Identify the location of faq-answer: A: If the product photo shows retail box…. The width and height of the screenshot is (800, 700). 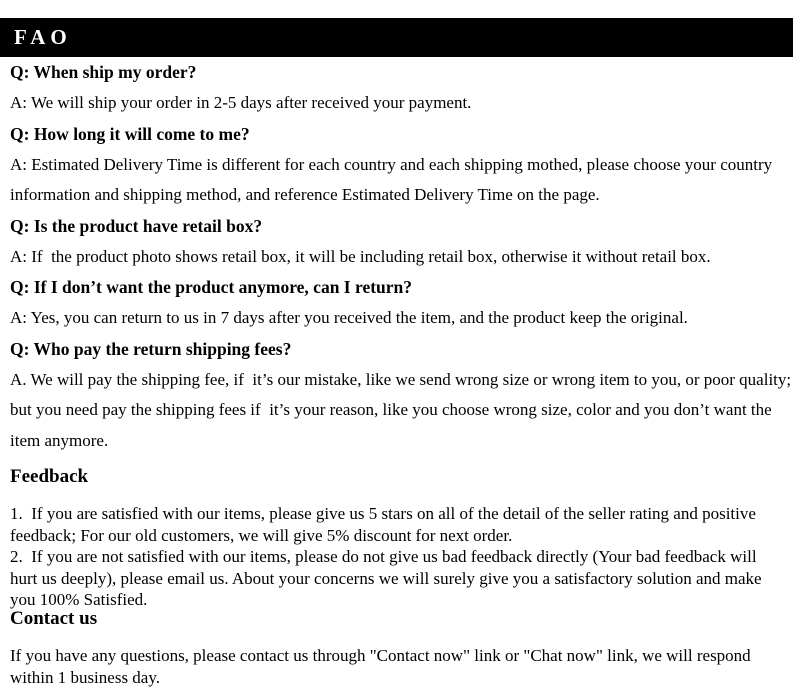
(360, 256).